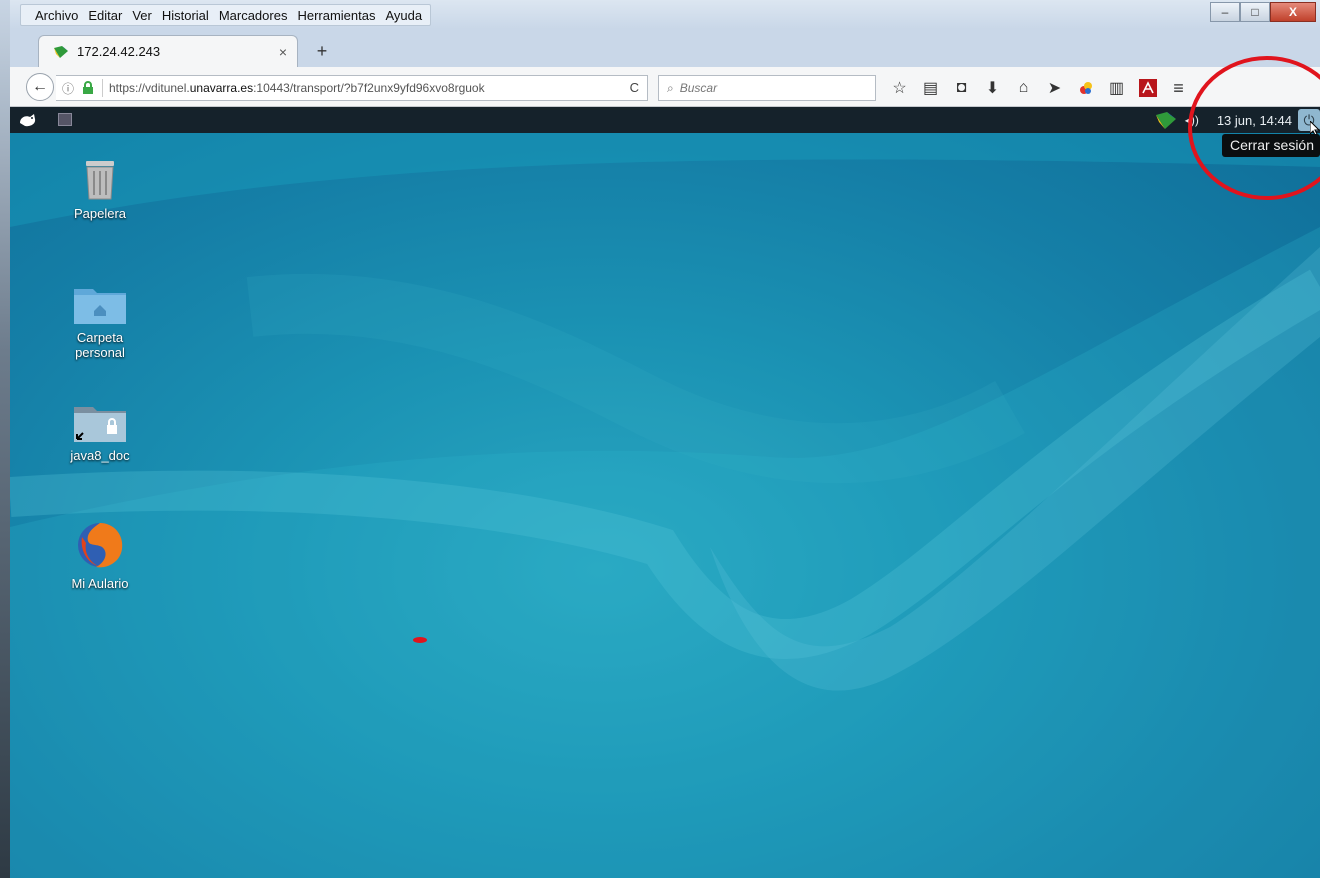 The height and width of the screenshot is (878, 1320). Describe the element at coordinates (100, 455) in the screenshot. I see `desktop-icon-label: java8_doc` at that location.